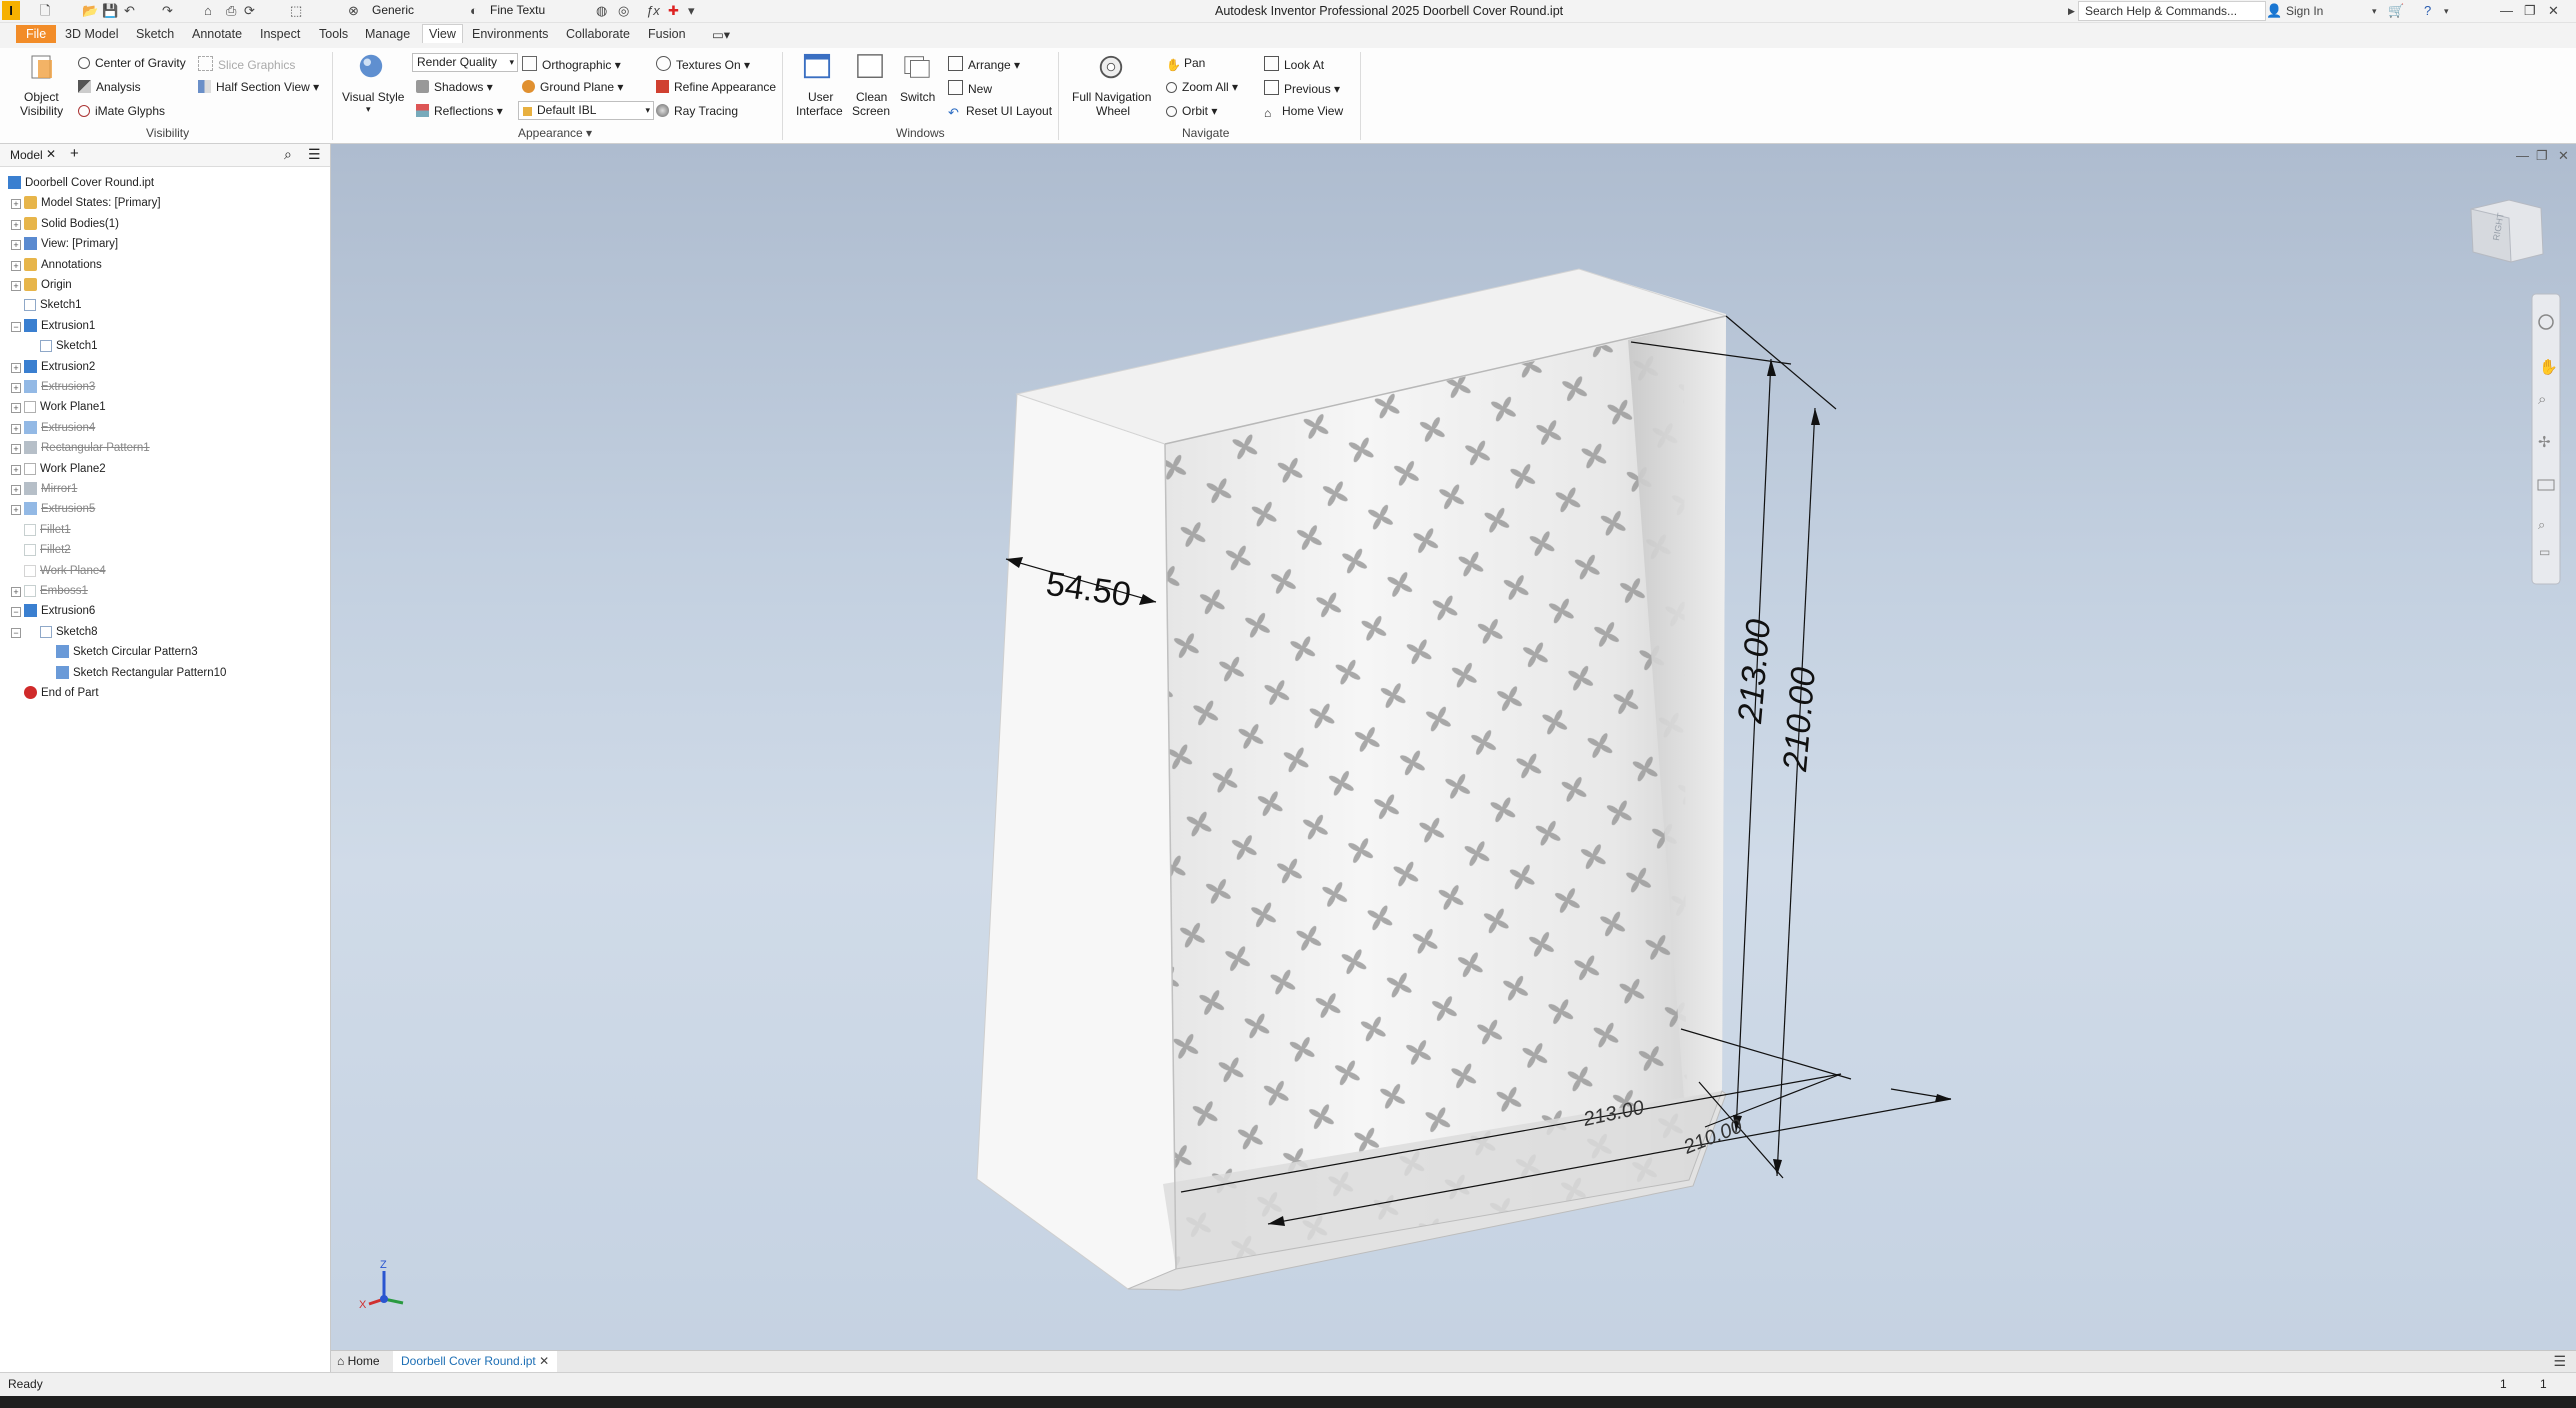  Describe the element at coordinates (249, 11) in the screenshot. I see `update-icon: ⟳` at that location.